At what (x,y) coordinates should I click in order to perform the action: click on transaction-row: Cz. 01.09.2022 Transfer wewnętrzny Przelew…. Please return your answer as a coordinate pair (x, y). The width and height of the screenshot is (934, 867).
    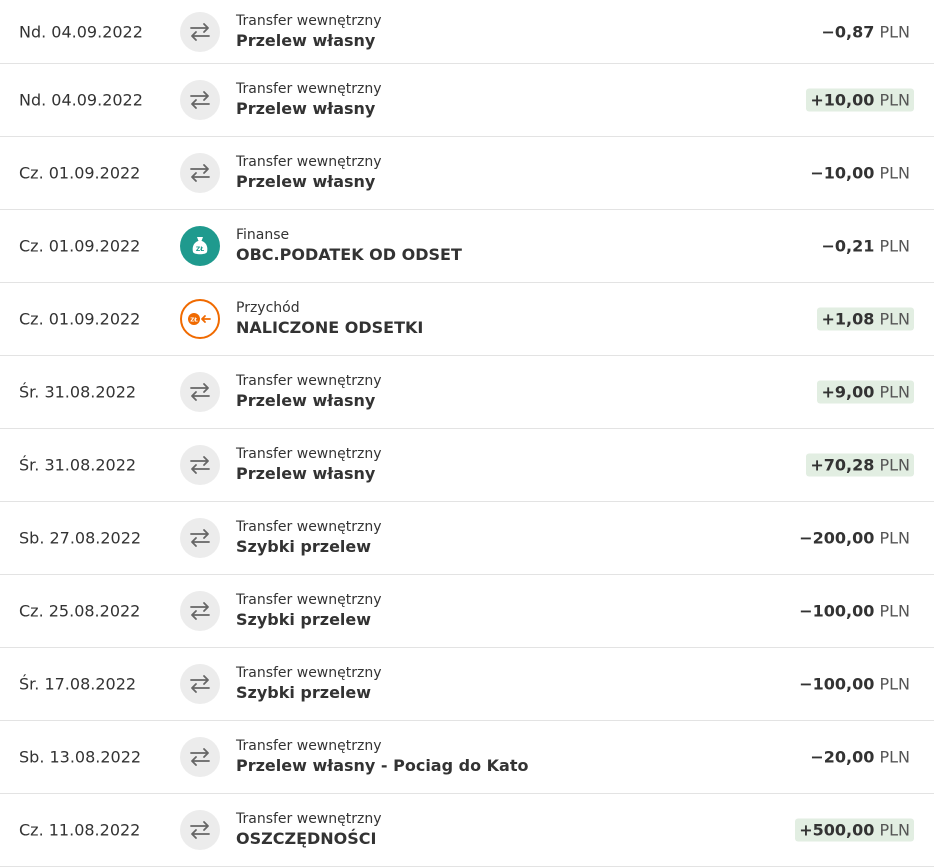
    Looking at the image, I should click on (467, 173).